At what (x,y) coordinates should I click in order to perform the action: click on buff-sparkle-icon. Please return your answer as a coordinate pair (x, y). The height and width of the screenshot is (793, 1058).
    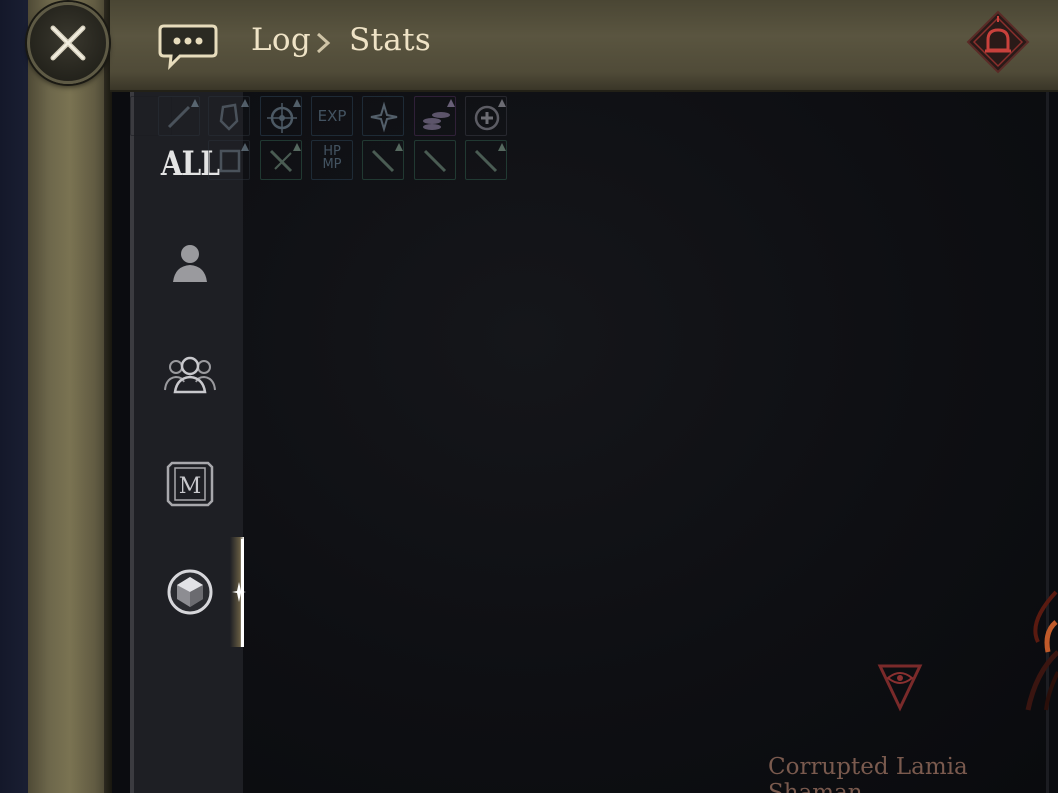
    Looking at the image, I should click on (383, 116).